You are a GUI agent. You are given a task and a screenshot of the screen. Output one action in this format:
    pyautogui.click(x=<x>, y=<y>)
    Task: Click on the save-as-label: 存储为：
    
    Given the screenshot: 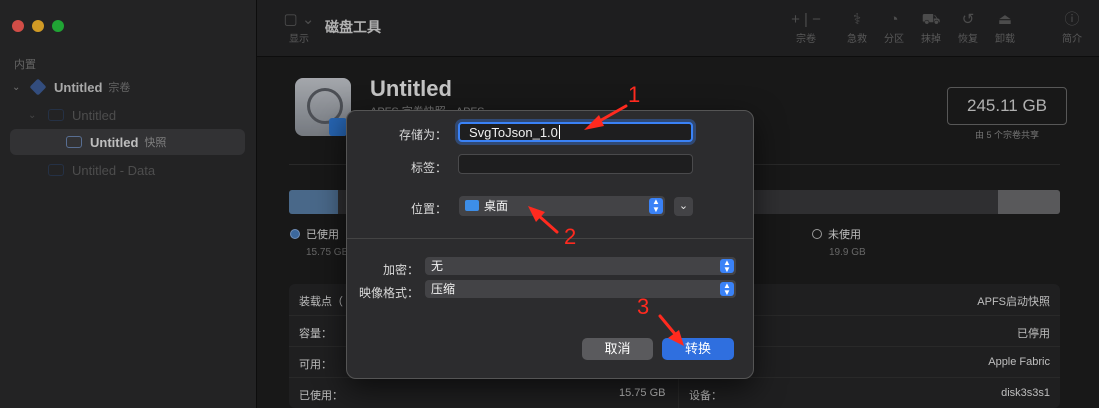 What is the action you would take?
    pyautogui.click(x=422, y=135)
    